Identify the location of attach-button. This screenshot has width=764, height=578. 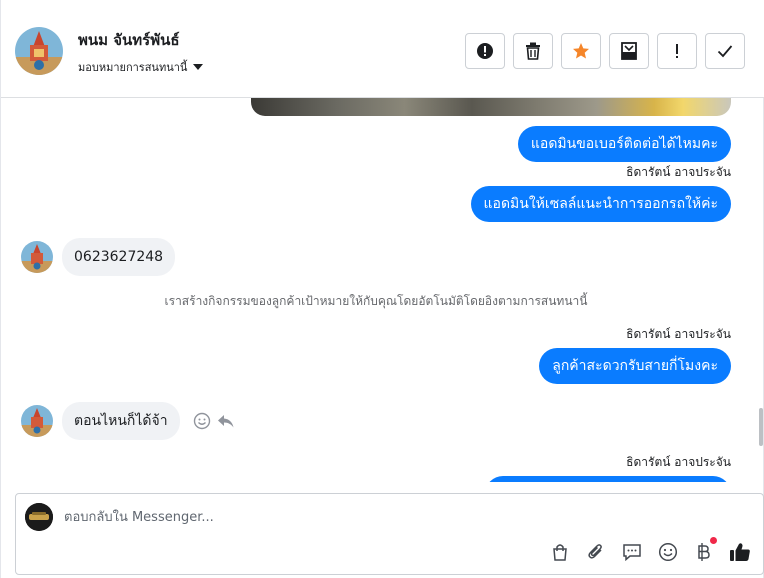
(596, 552).